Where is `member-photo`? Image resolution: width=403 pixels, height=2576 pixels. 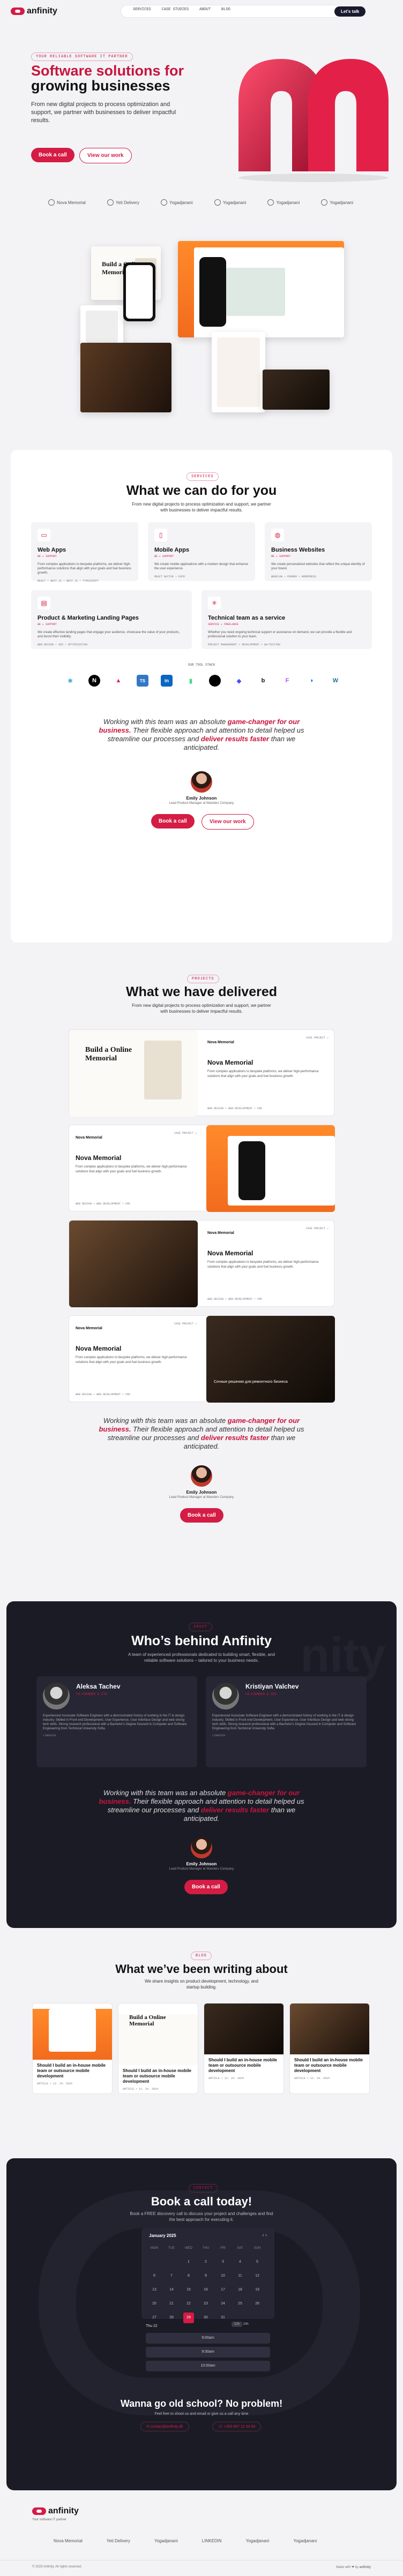 member-photo is located at coordinates (226, 1696).